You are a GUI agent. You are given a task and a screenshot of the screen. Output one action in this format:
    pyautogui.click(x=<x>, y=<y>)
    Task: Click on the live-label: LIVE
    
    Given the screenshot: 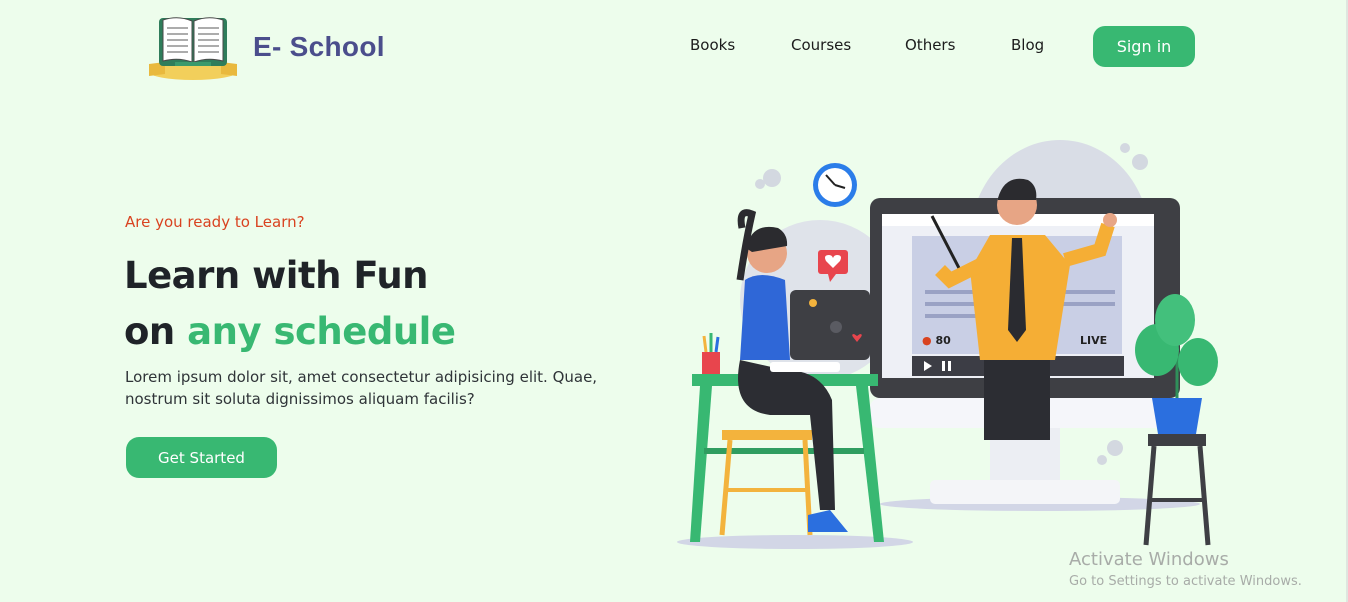 What is the action you would take?
    pyautogui.click(x=1093, y=340)
    